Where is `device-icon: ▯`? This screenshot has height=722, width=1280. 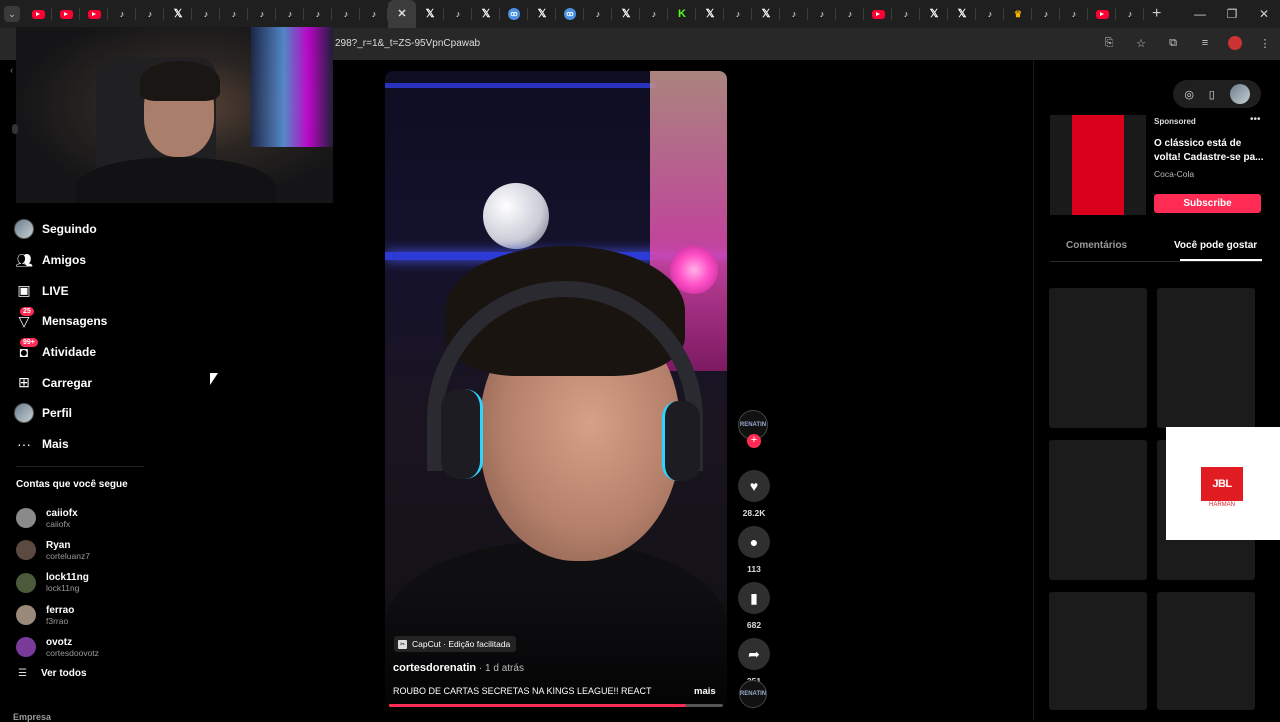
device-icon: ▯ is located at coordinates (1212, 94).